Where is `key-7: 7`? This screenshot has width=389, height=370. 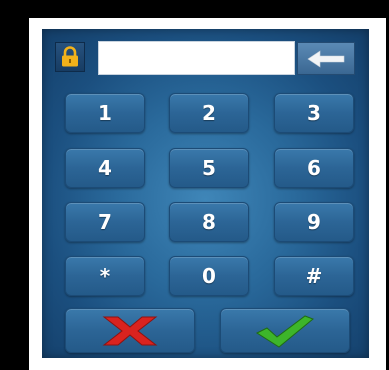
key-7: 7 is located at coordinates (105, 222).